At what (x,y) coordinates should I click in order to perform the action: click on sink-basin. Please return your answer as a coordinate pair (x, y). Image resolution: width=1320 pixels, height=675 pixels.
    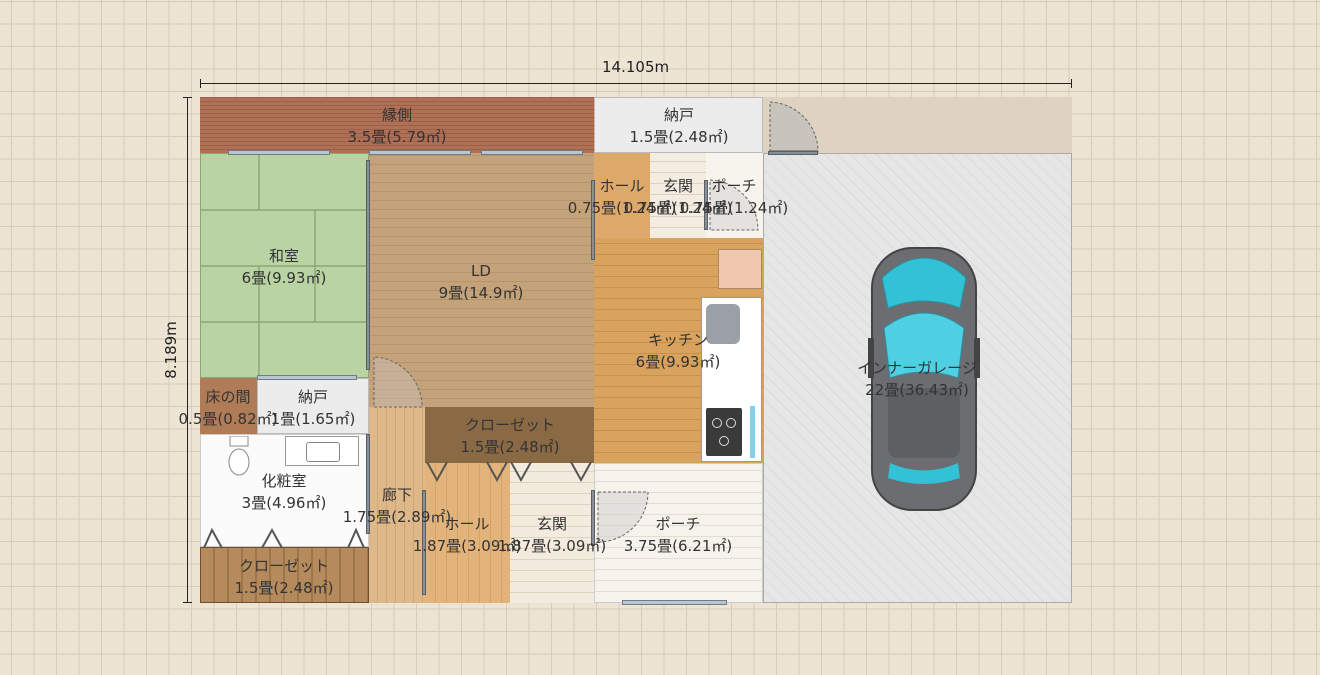
    Looking at the image, I should click on (323, 452).